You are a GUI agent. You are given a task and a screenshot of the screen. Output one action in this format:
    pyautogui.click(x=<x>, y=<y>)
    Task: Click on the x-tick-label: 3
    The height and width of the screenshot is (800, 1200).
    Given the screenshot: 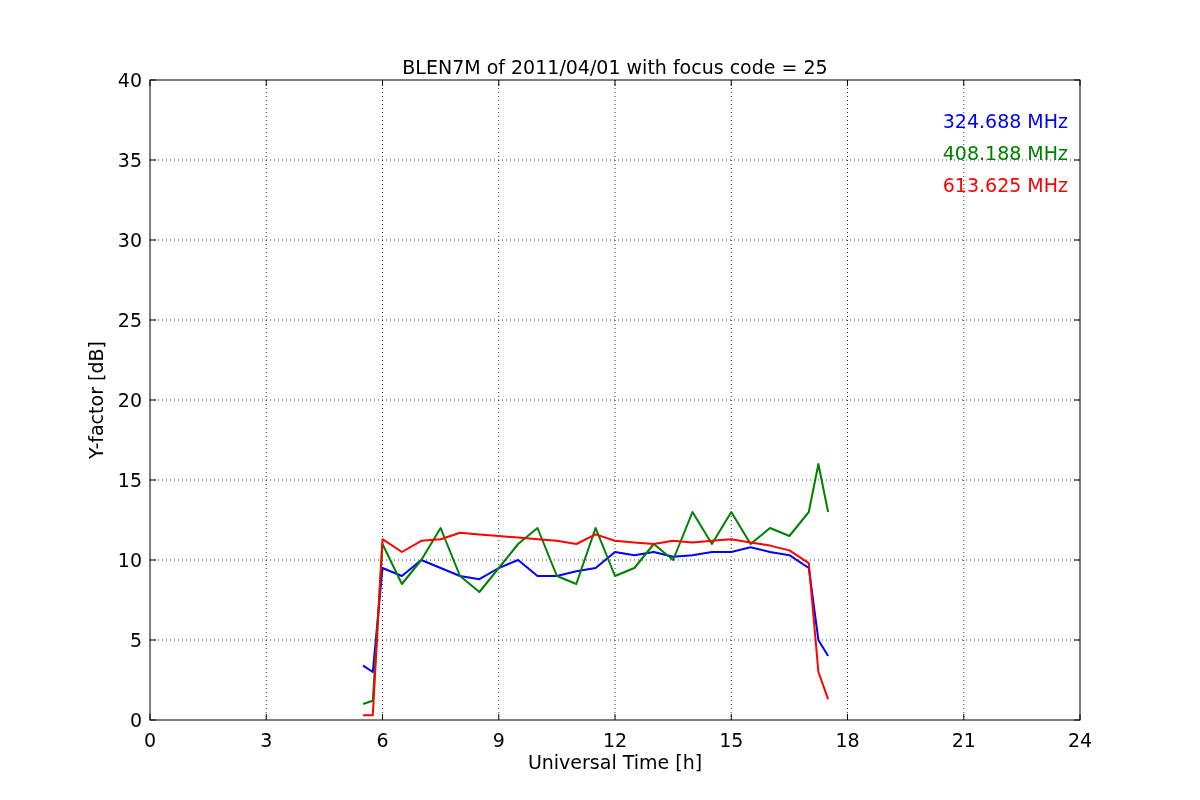 What is the action you would take?
    pyautogui.click(x=266, y=740)
    